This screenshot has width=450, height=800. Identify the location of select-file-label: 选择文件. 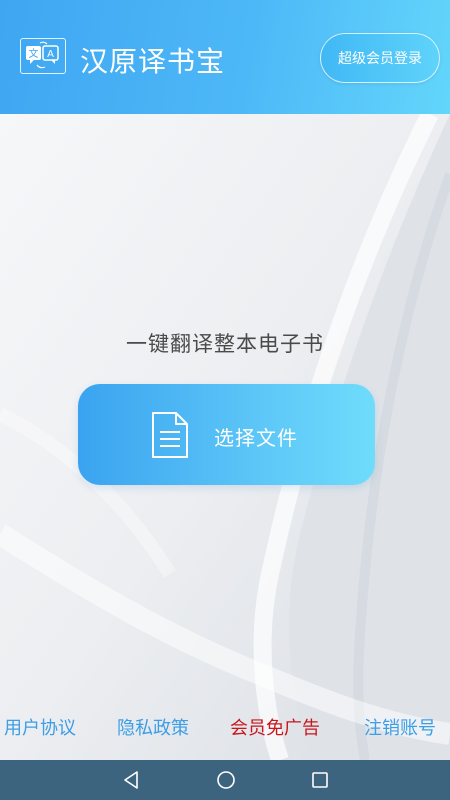
(256, 438).